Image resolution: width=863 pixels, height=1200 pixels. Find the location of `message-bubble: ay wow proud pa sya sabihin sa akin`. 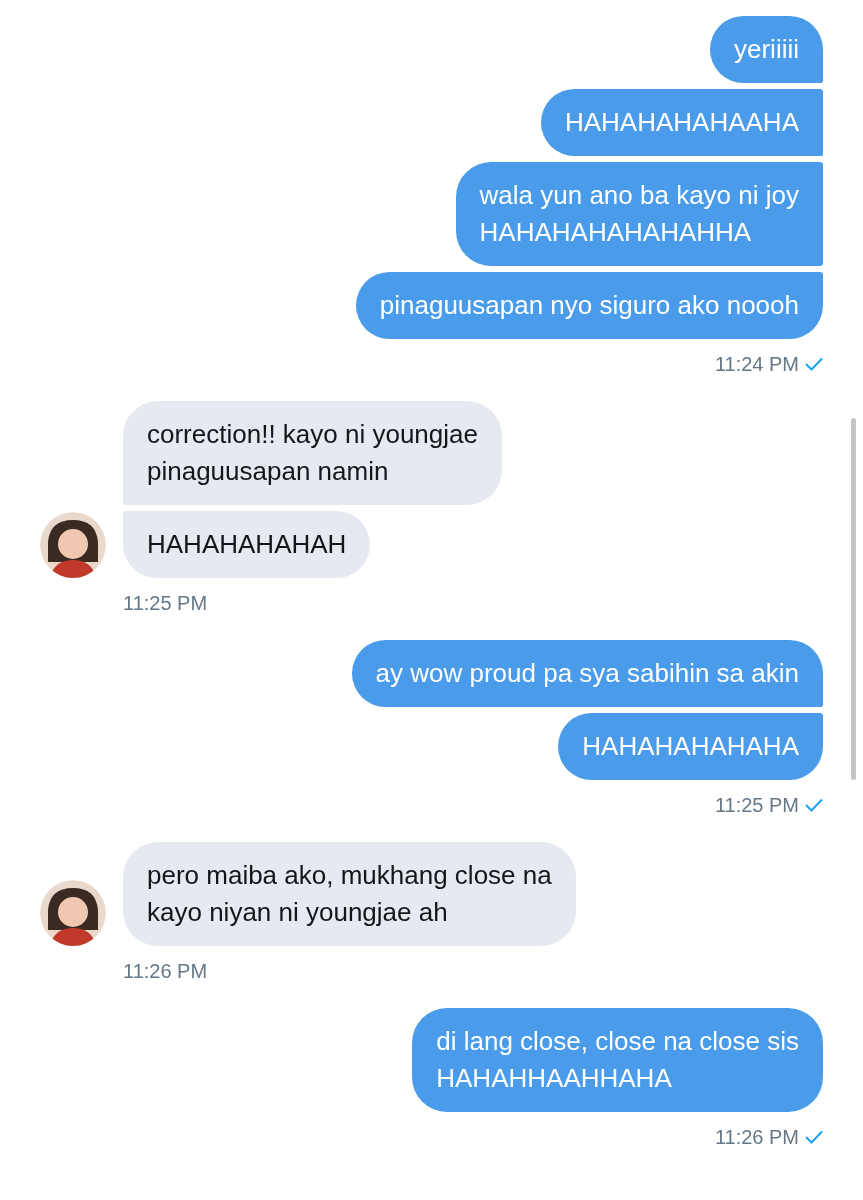

message-bubble: ay wow proud pa sya sabihin sa akin is located at coordinates (587, 673).